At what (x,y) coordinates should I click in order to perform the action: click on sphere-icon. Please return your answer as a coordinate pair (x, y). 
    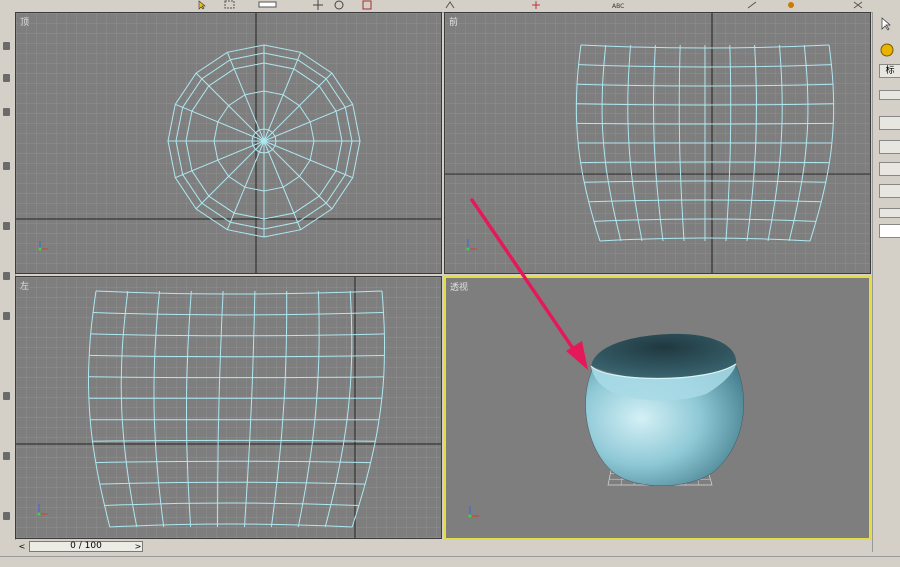
    Looking at the image, I should click on (887, 50).